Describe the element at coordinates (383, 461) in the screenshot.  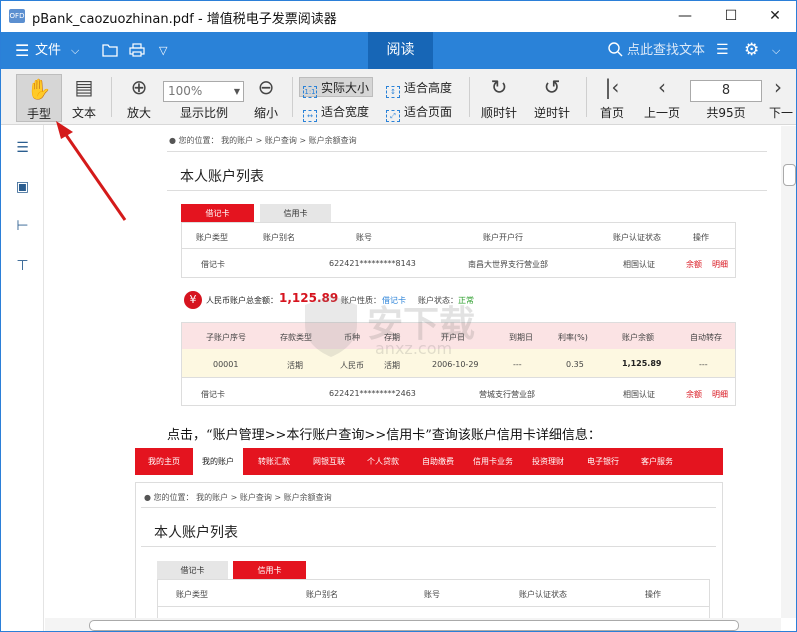
I see `nav-item: 个人贷款` at that location.